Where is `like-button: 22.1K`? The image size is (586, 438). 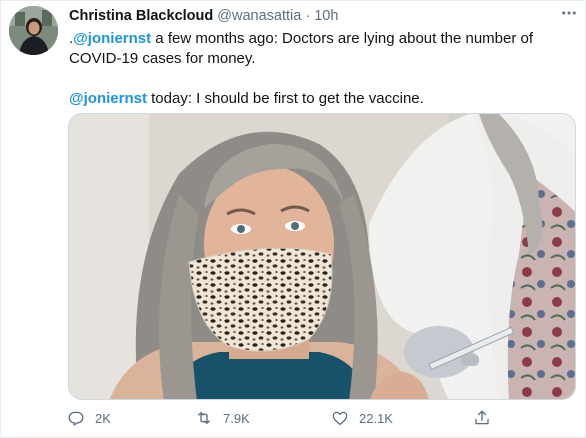 like-button: 22.1K is located at coordinates (362, 418).